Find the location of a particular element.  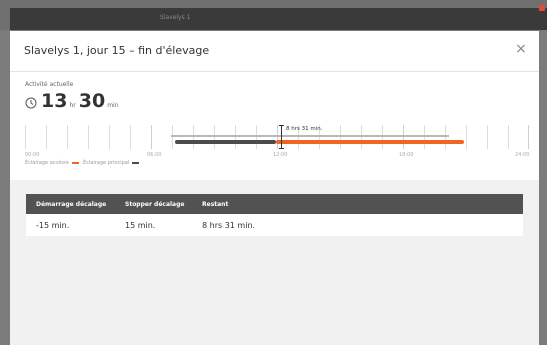

window-close-icon is located at coordinates (542, 8).